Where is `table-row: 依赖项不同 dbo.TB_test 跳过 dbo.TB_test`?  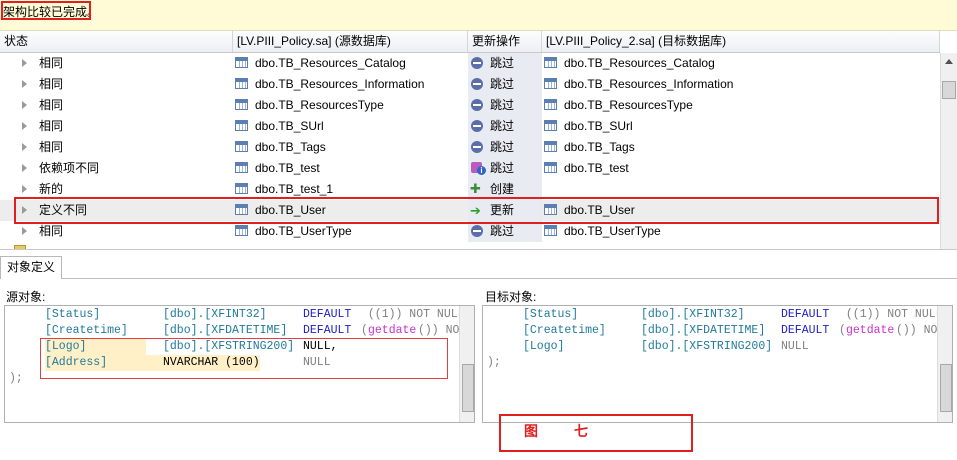
table-row: 依赖项不同 dbo.TB_test 跳过 dbo.TB_test is located at coordinates (470, 168).